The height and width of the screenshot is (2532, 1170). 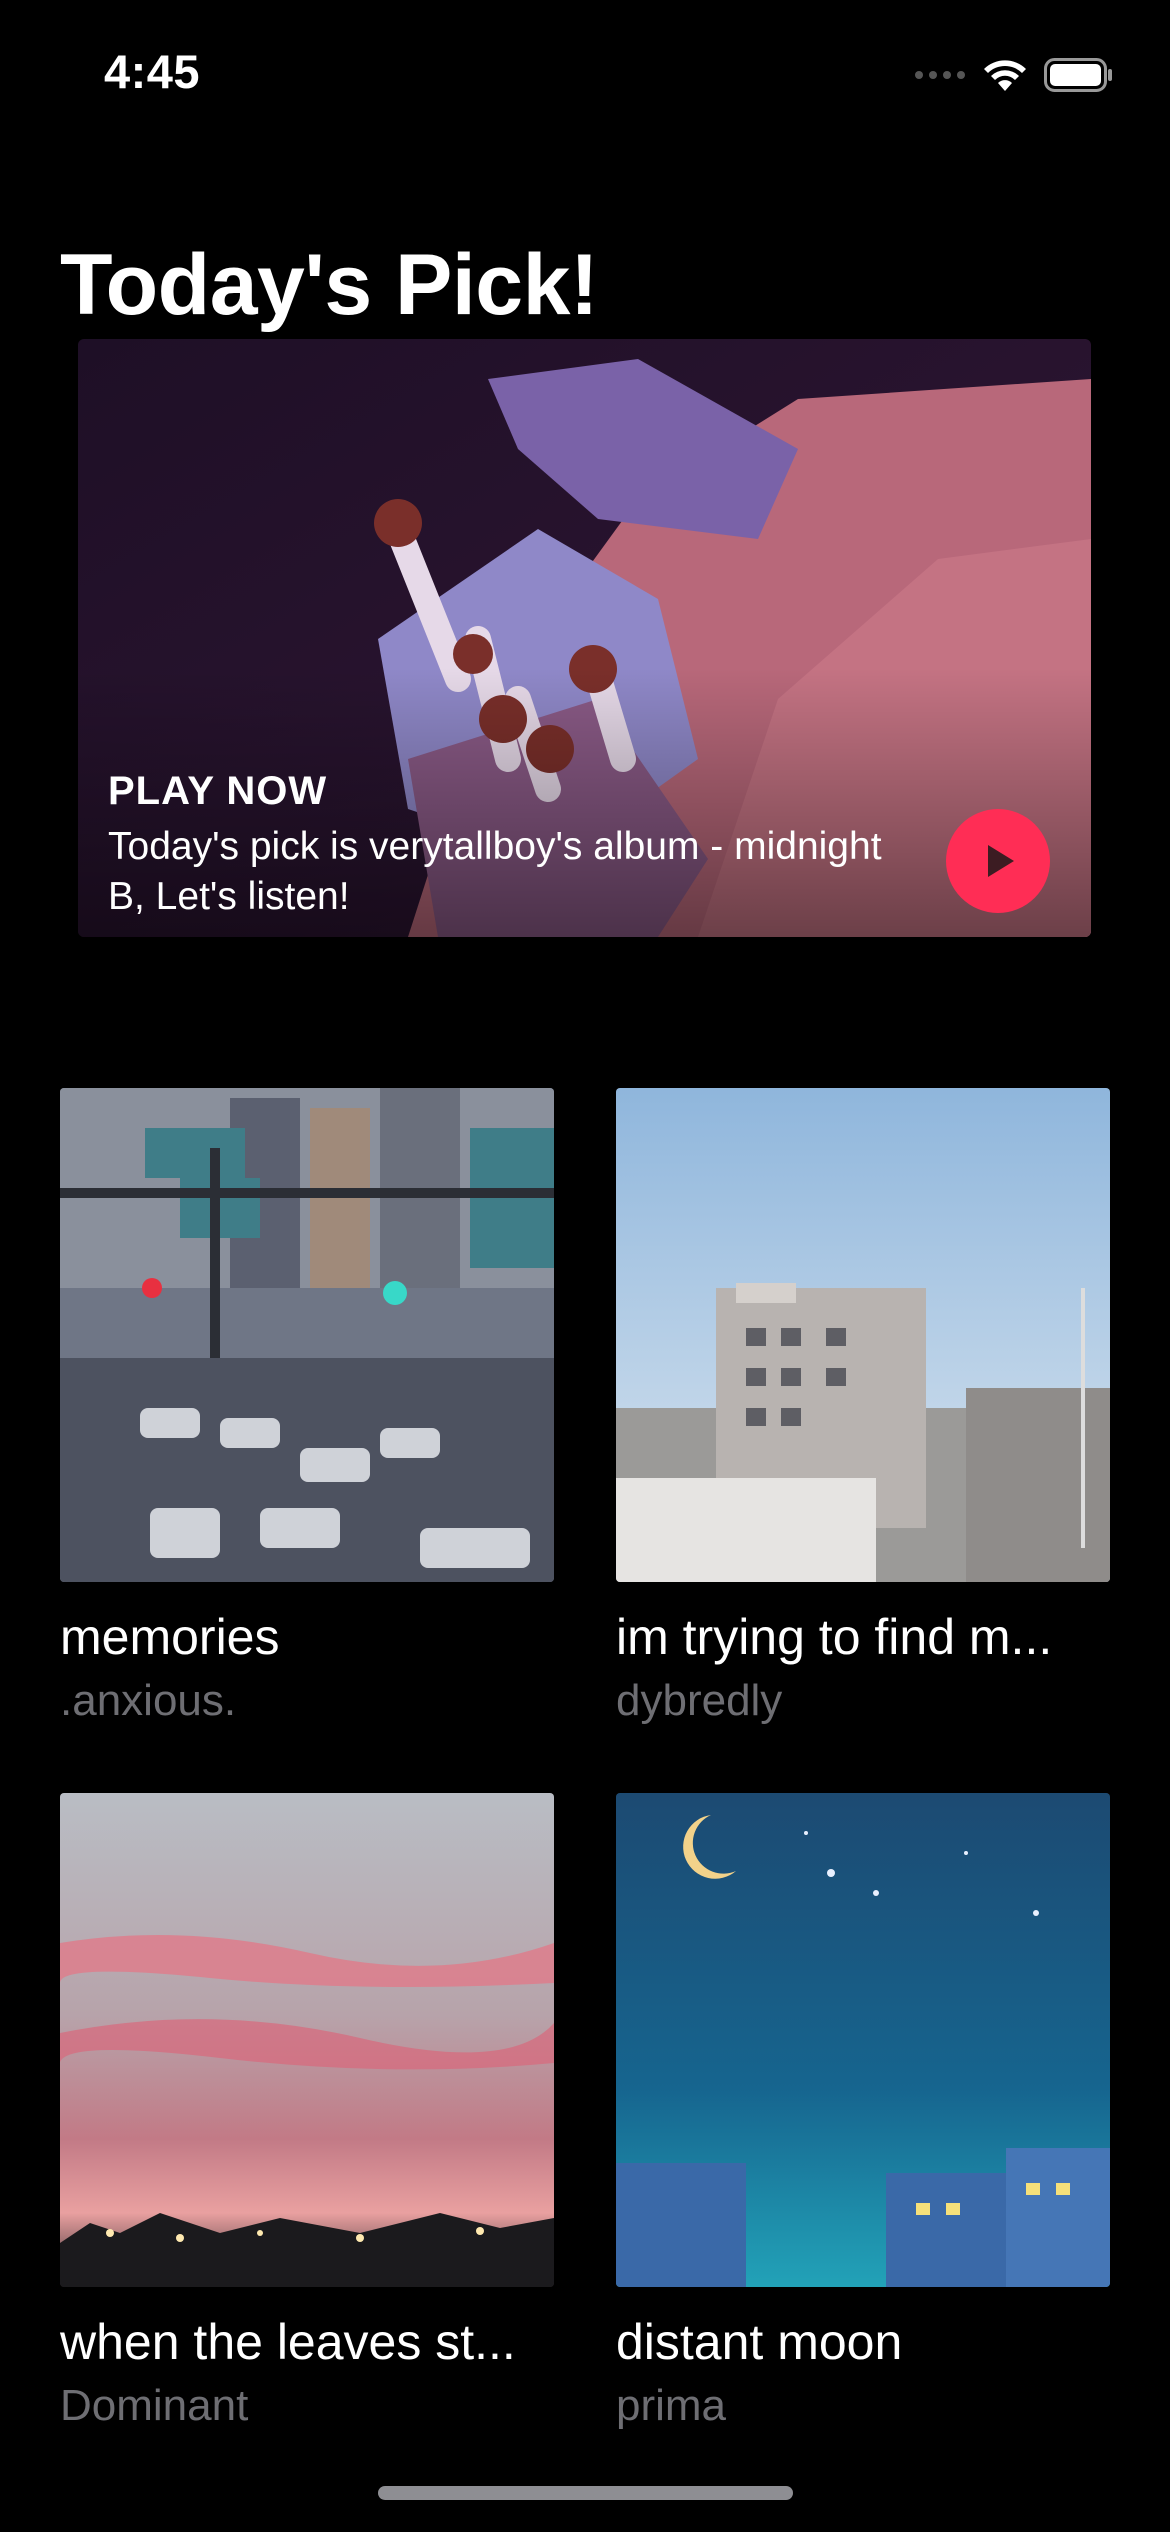 I want to click on album-artist: .anxious., so click(x=148, y=1700).